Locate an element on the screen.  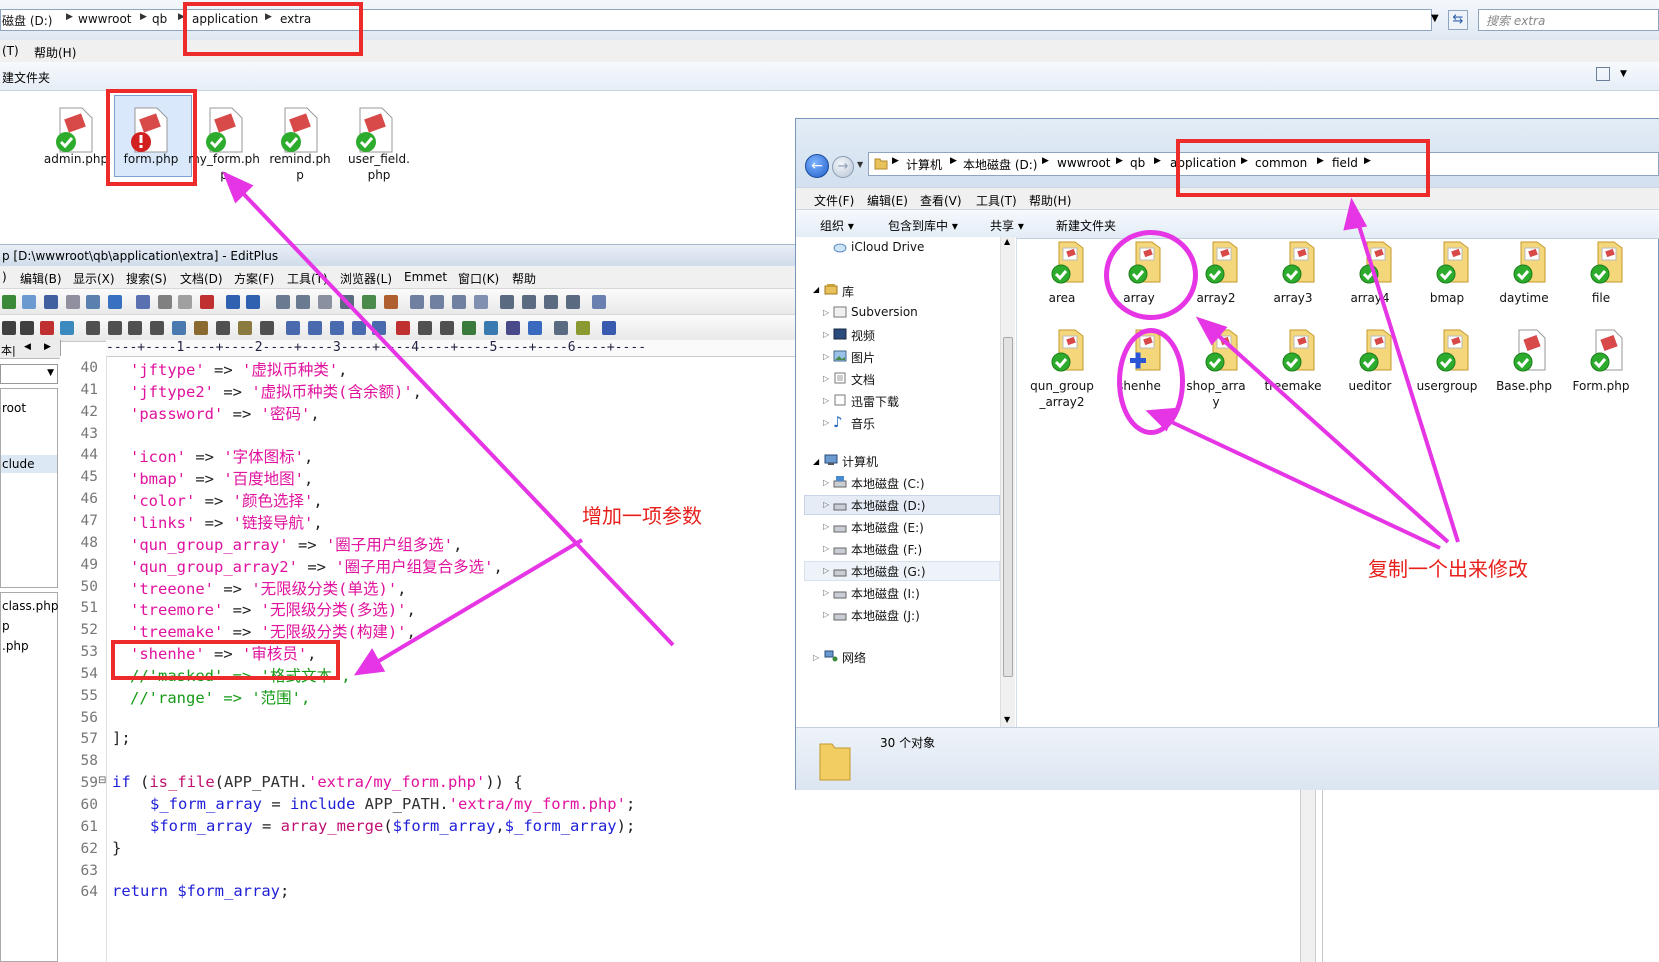
highlight-field-path is located at coordinates (1303, 168).